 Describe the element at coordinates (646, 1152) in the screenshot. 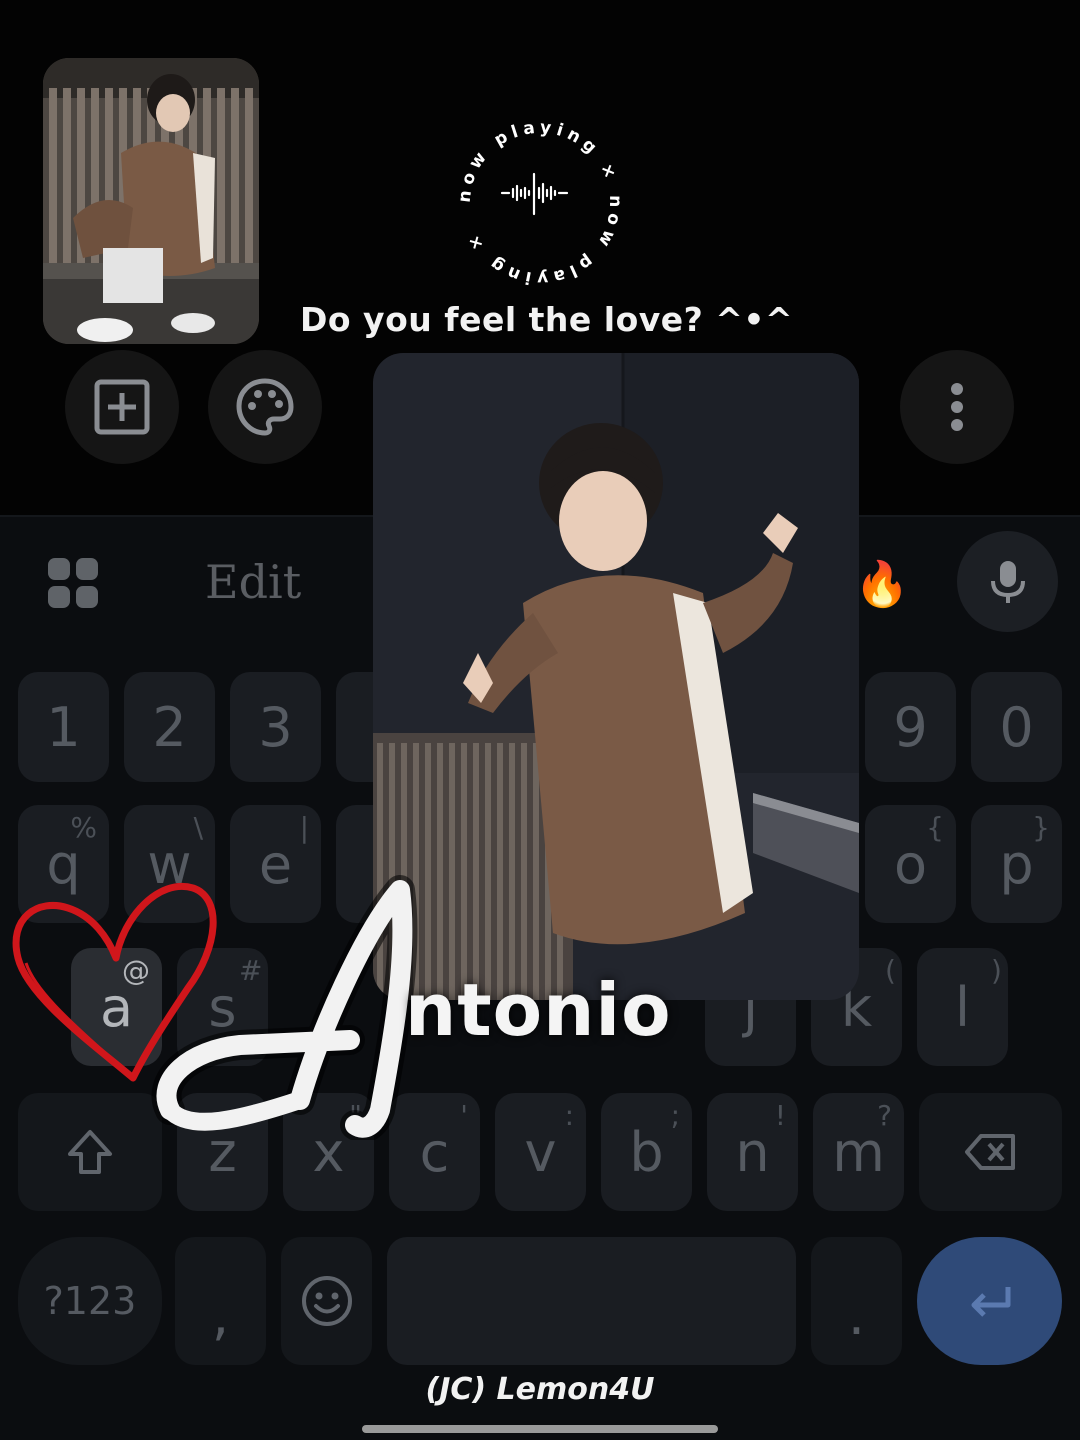

I see `key-b: ; b` at that location.